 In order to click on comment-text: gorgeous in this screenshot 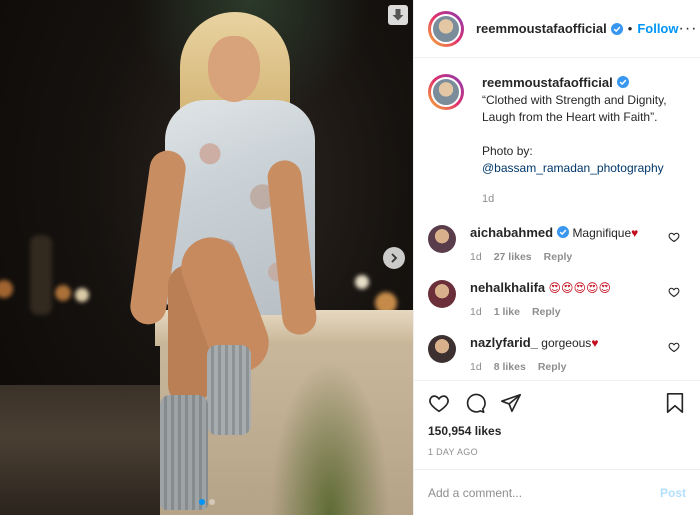, I will do `click(566, 343)`.